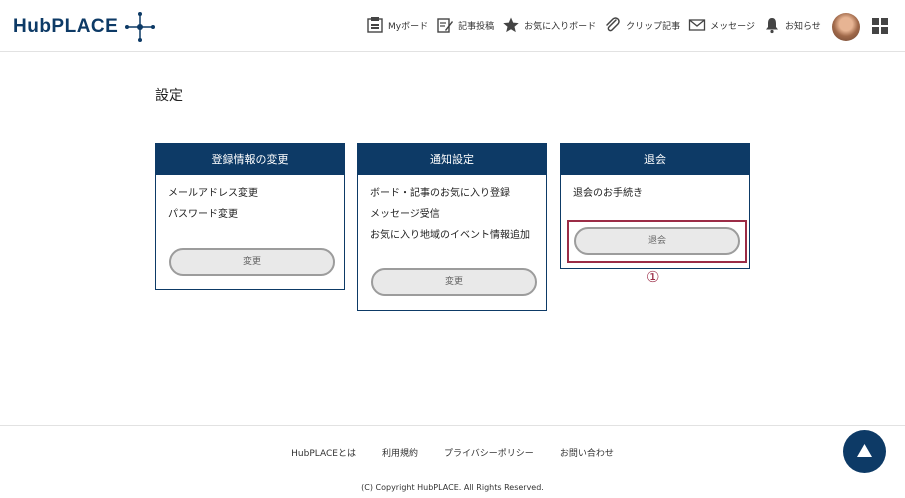 The height and width of the screenshot is (498, 905). What do you see at coordinates (169, 96) in the screenshot?
I see `page-title: 設定` at bounding box center [169, 96].